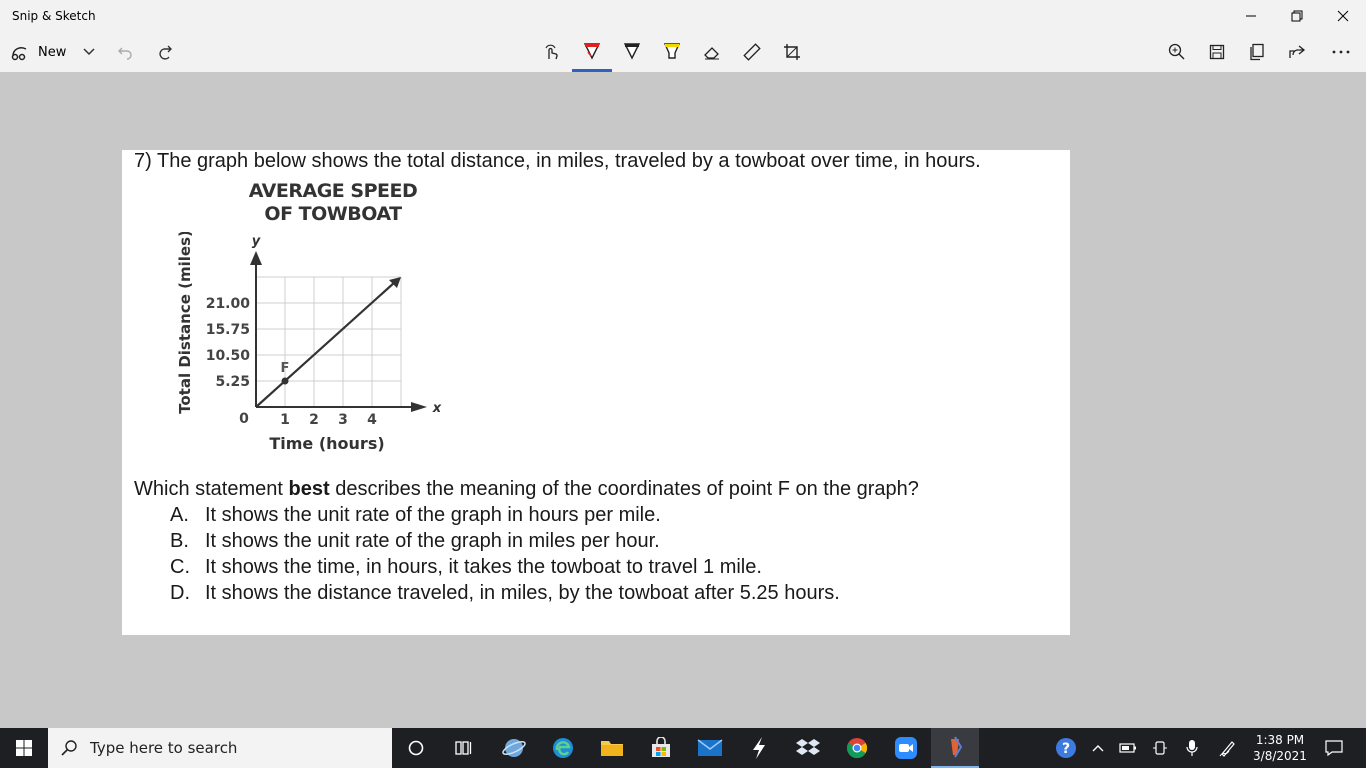  I want to click on highlighter-button, so click(672, 52).